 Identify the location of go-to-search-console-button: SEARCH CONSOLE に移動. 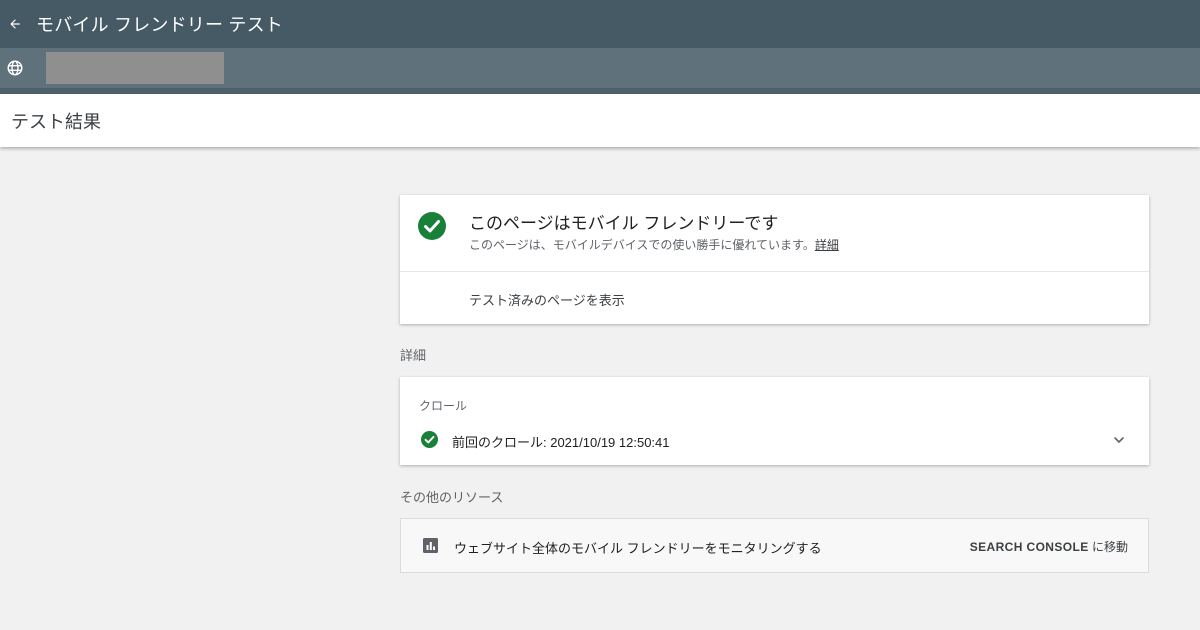
(1049, 546).